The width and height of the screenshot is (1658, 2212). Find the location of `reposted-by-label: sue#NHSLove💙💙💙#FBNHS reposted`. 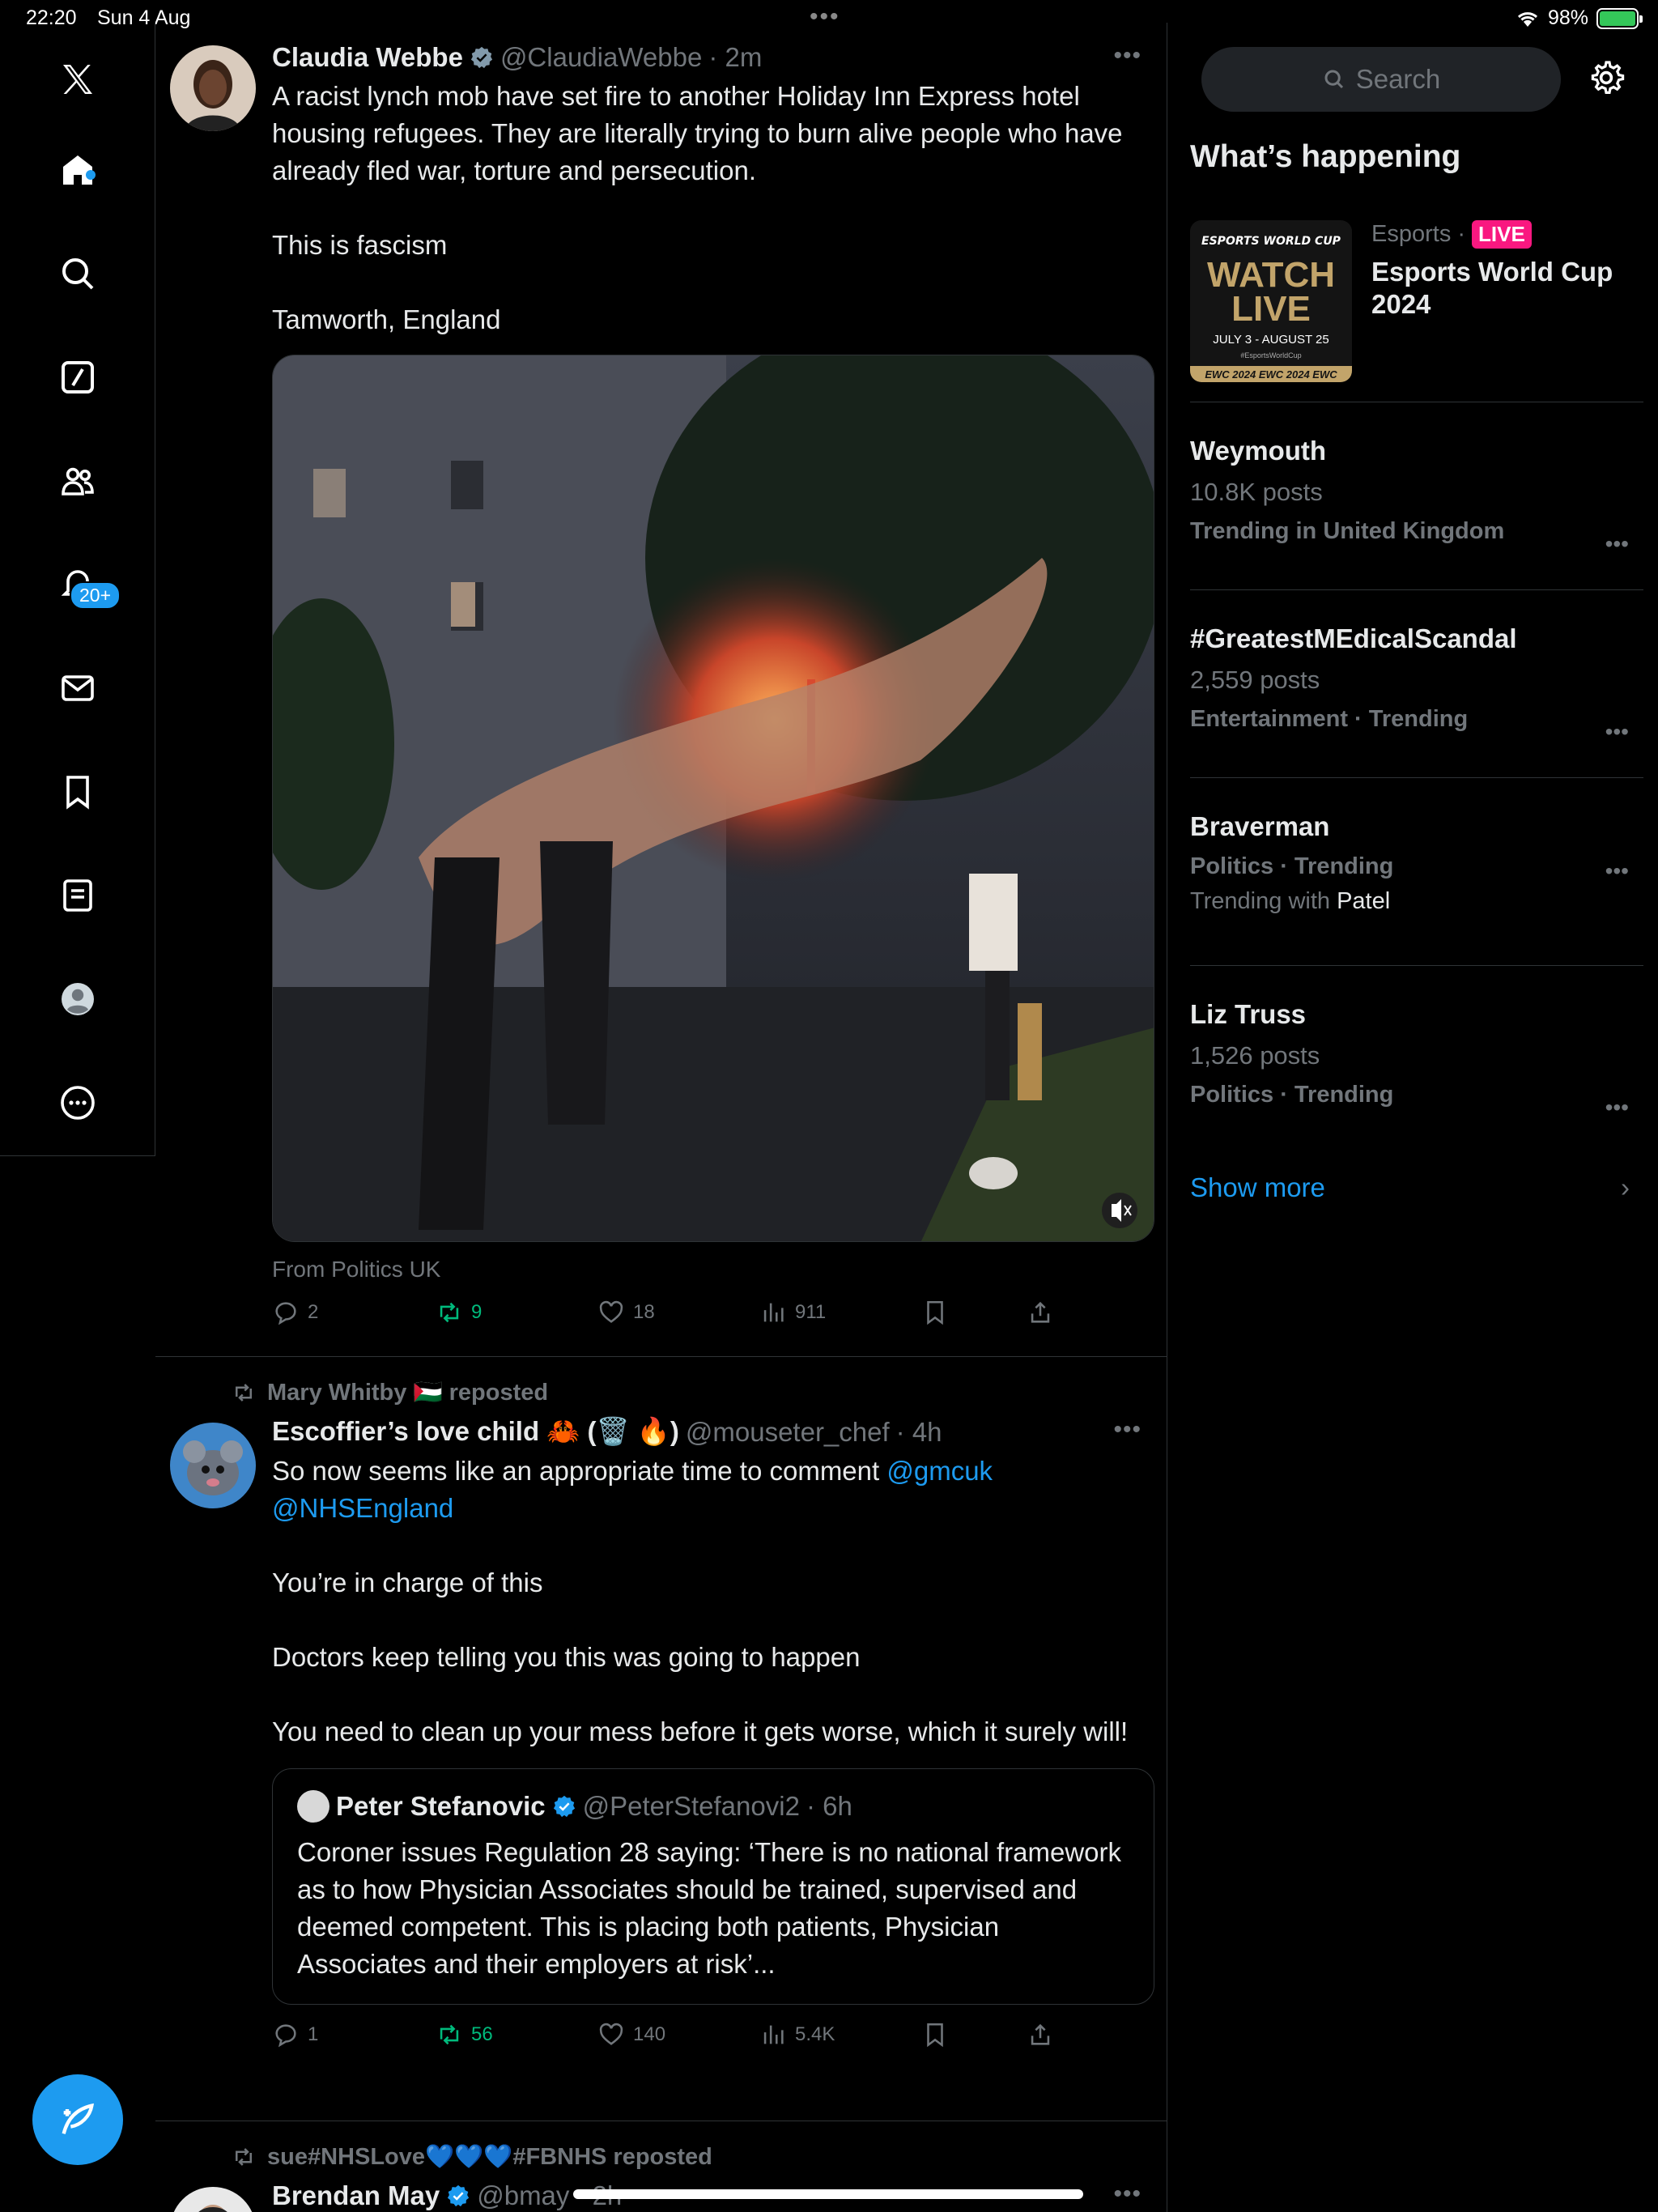

reposted-by-label: sue#NHSLove💙💙💙#FBNHS reposted is located at coordinates (489, 2157).